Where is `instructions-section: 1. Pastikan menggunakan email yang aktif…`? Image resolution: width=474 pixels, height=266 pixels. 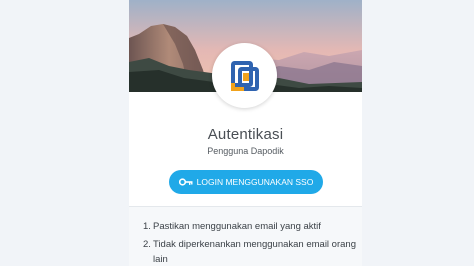 instructions-section: 1. Pastikan menggunakan email yang aktif… is located at coordinates (245, 236).